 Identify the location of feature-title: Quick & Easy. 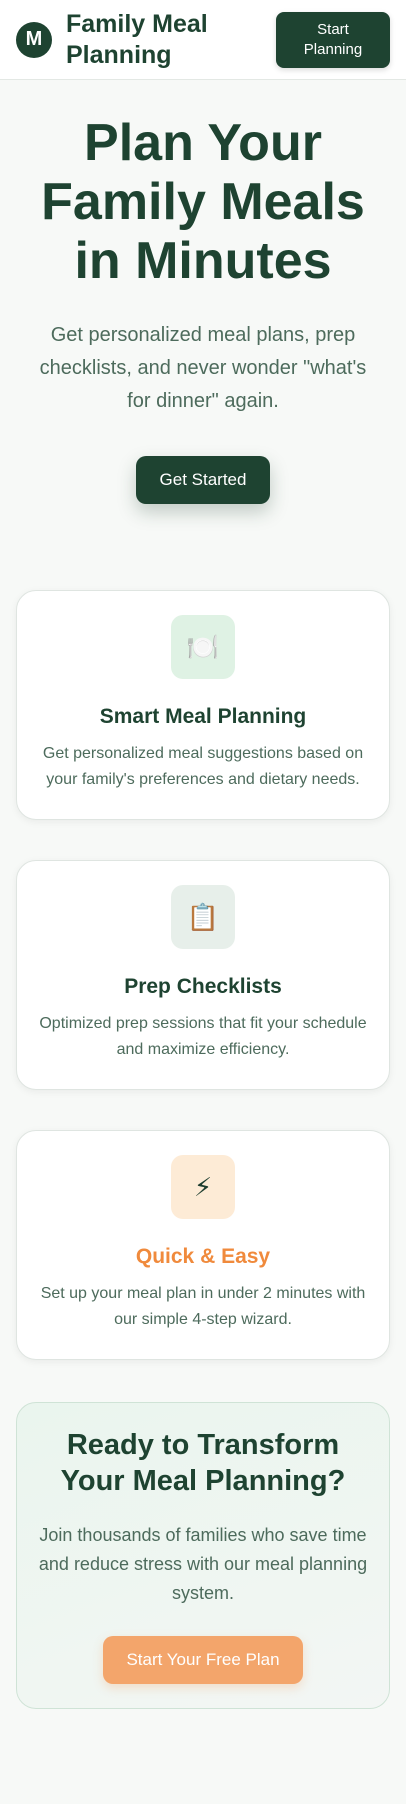
(203, 1256).